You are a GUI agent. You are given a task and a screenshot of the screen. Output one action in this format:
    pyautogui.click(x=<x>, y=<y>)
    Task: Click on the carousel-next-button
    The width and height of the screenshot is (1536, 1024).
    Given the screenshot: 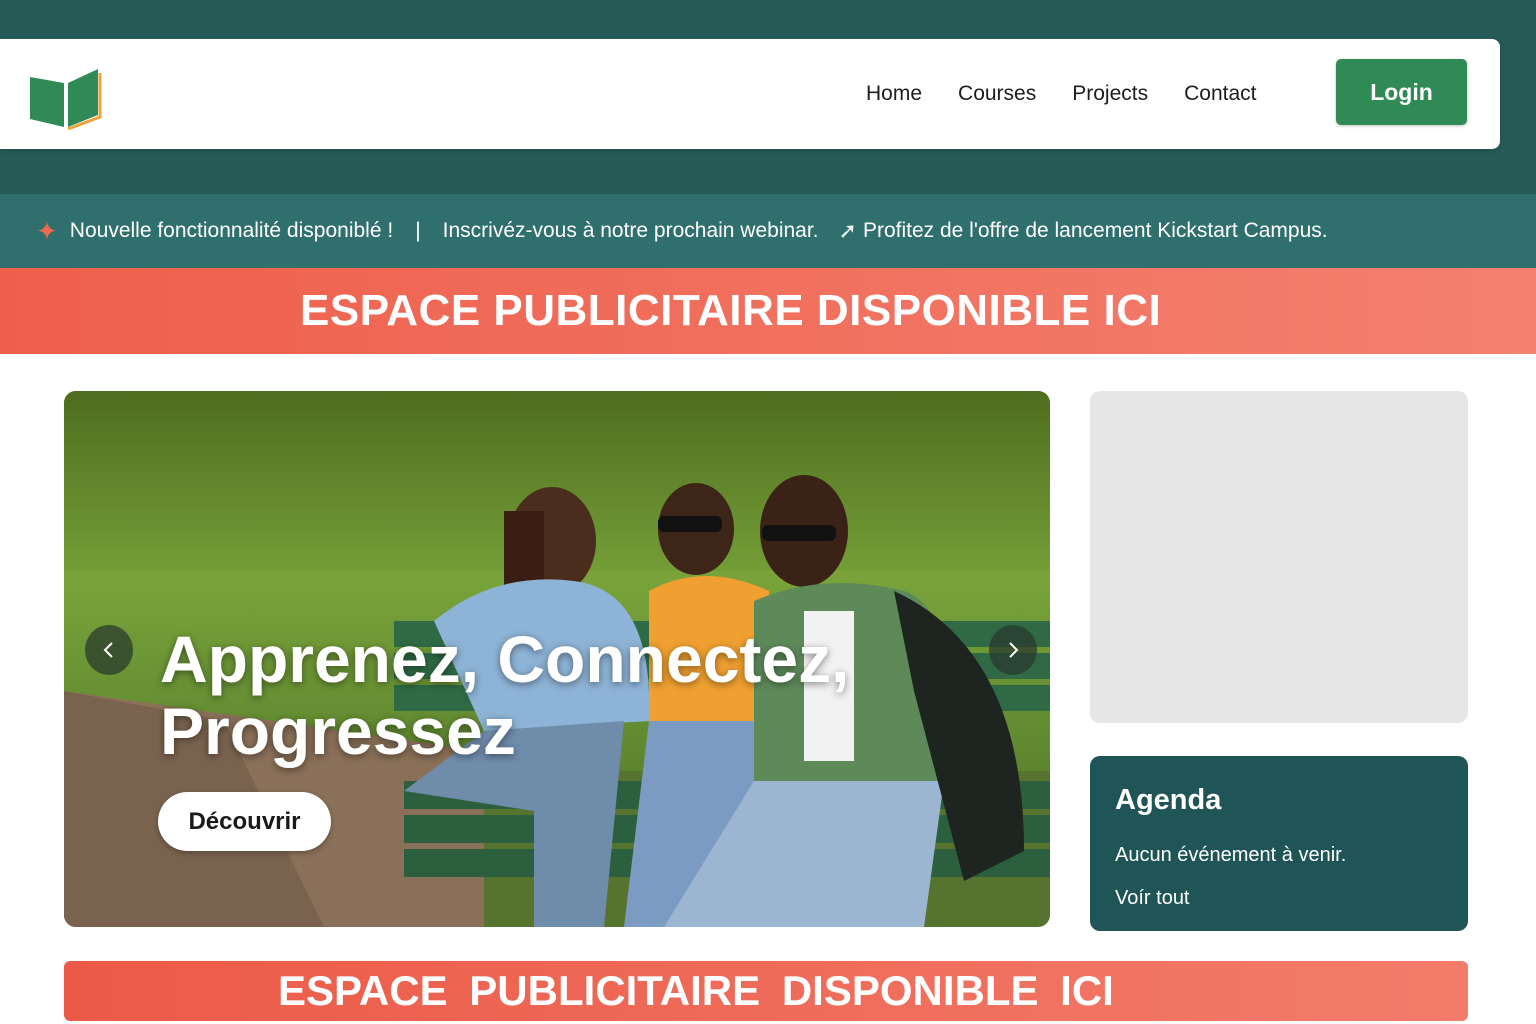 What is the action you would take?
    pyautogui.click(x=1013, y=650)
    